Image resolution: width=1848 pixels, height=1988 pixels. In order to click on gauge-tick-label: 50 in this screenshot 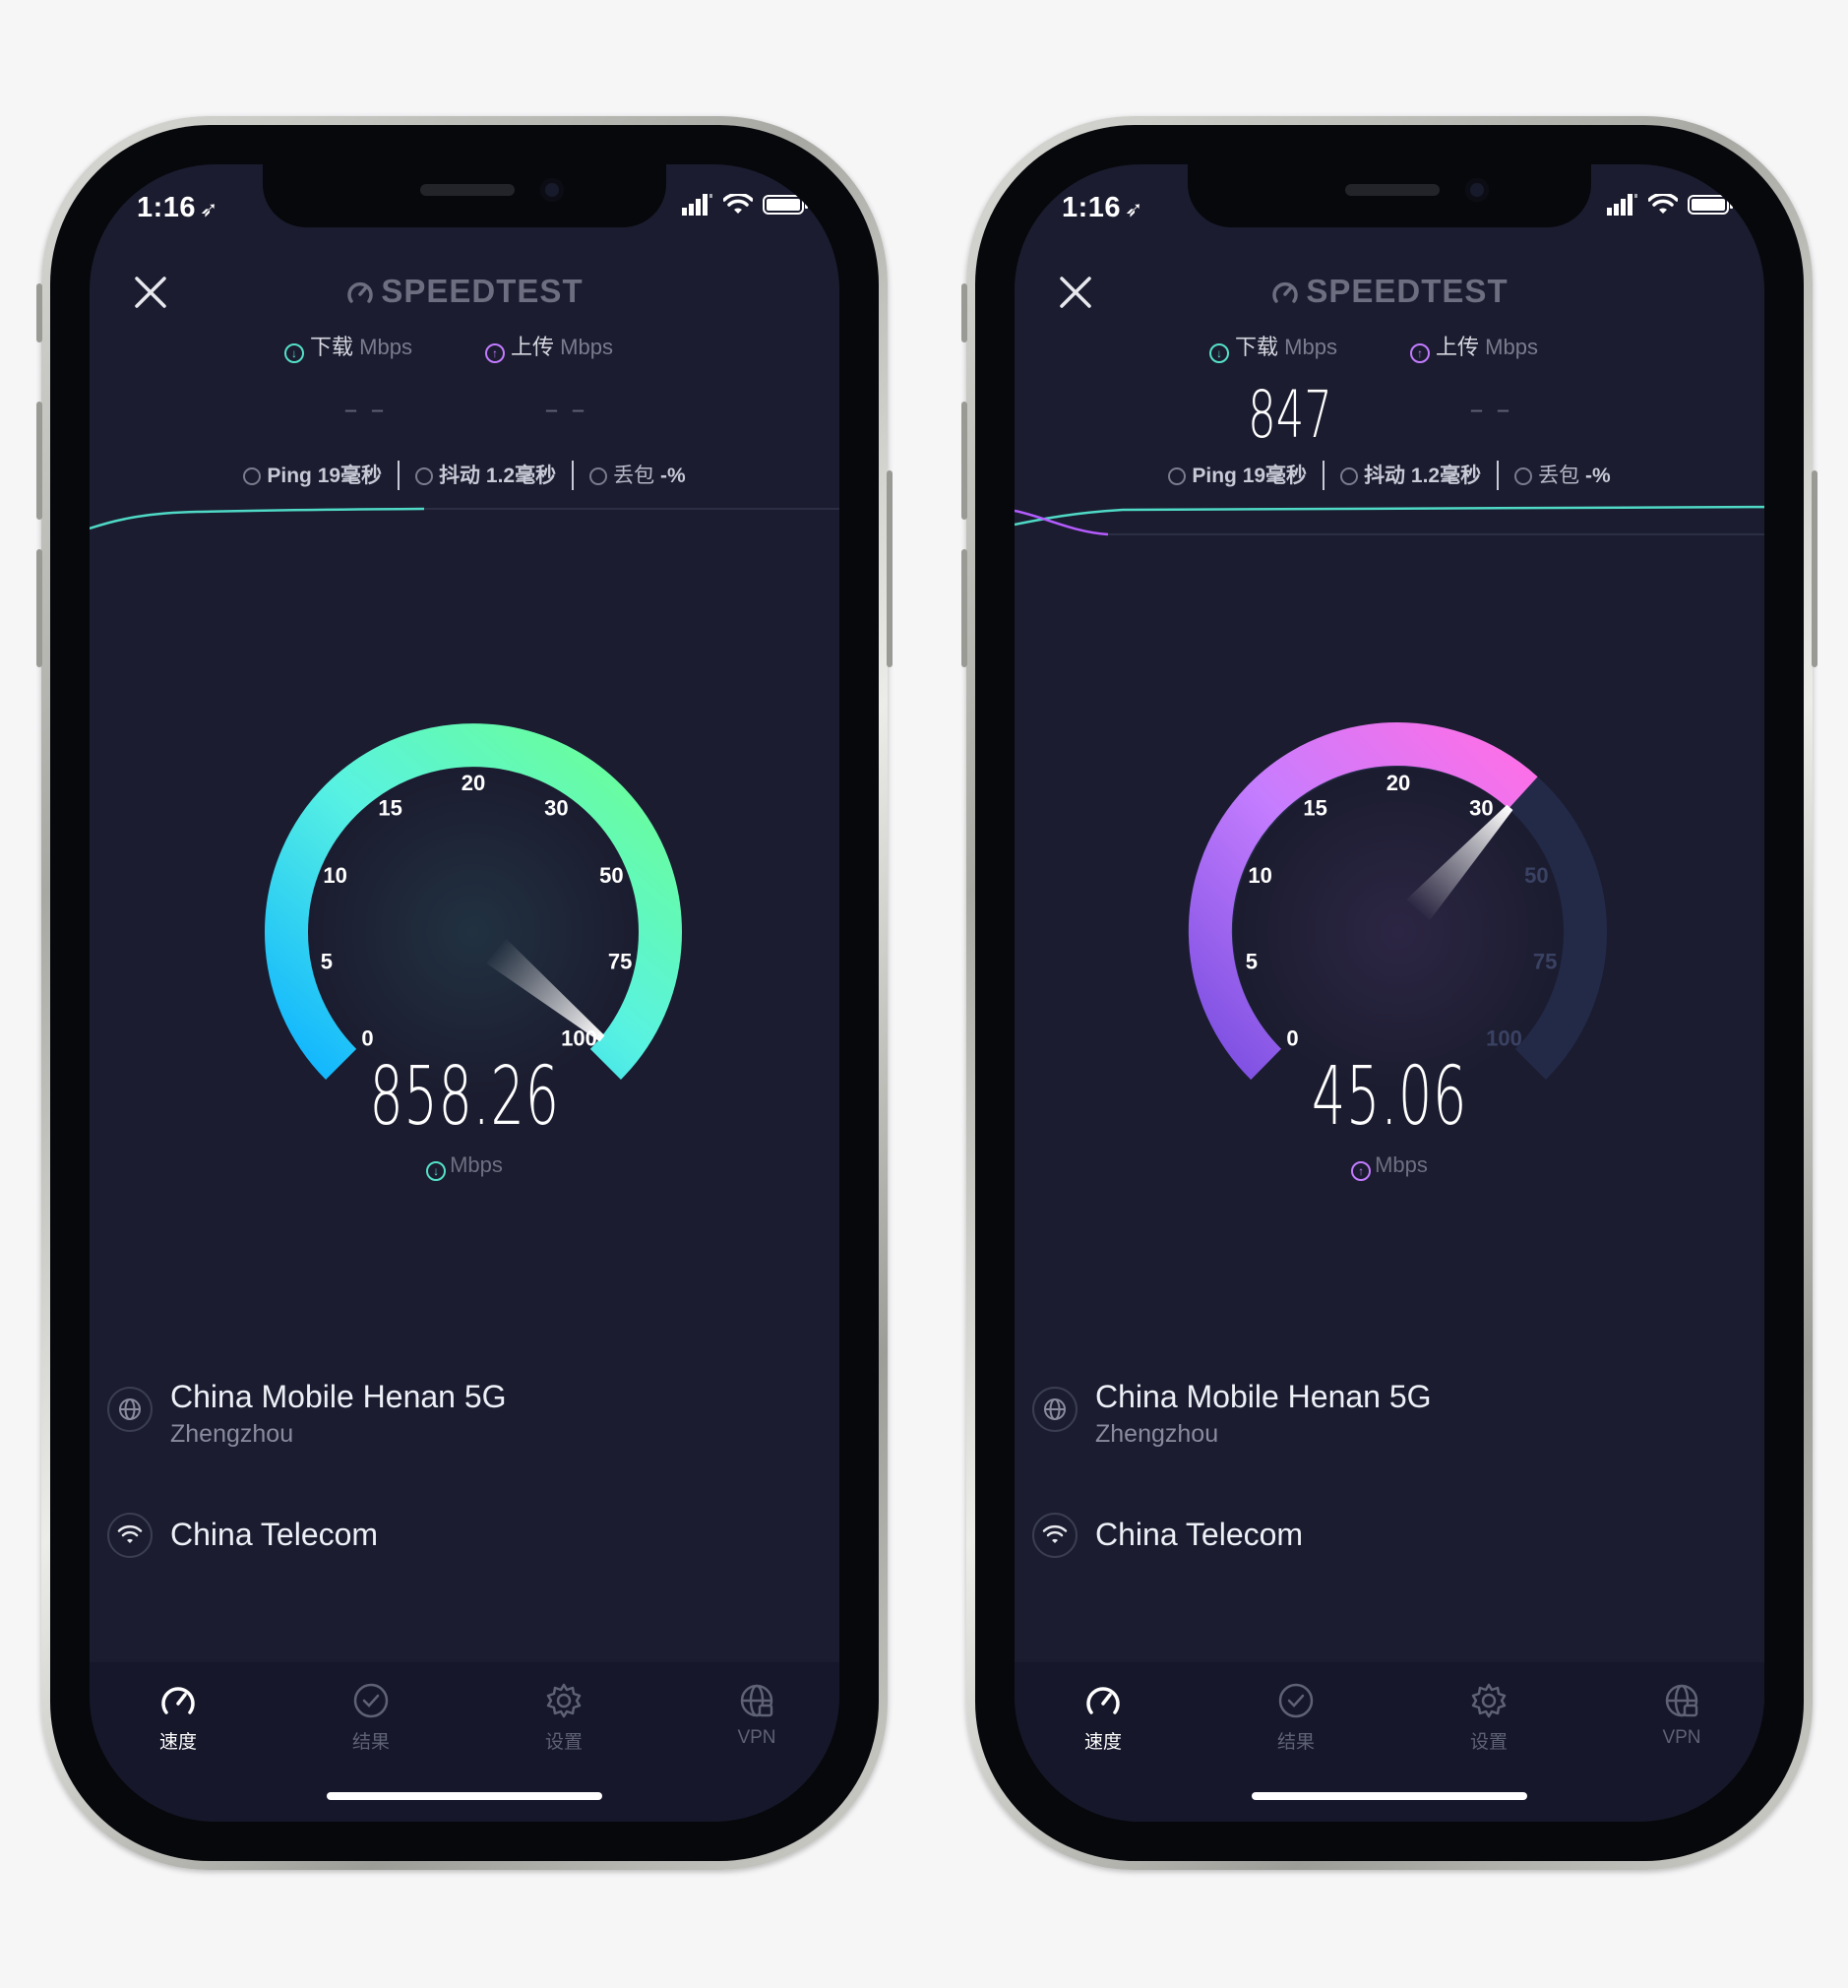, I will do `click(1536, 875)`.